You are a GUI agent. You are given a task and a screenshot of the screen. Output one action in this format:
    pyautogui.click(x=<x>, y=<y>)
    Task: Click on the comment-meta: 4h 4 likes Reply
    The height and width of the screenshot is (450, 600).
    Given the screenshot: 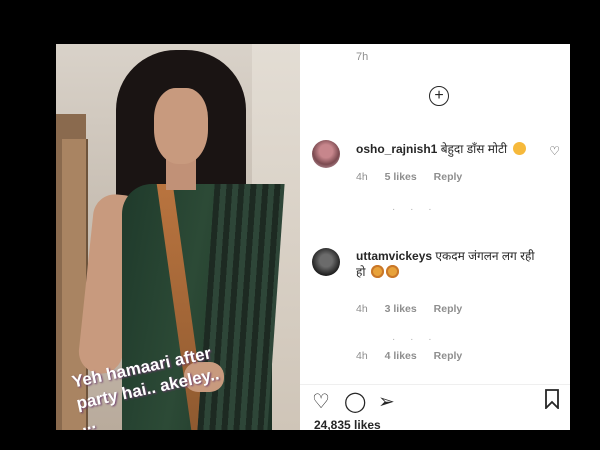 What is the action you would take?
    pyautogui.click(x=416, y=356)
    